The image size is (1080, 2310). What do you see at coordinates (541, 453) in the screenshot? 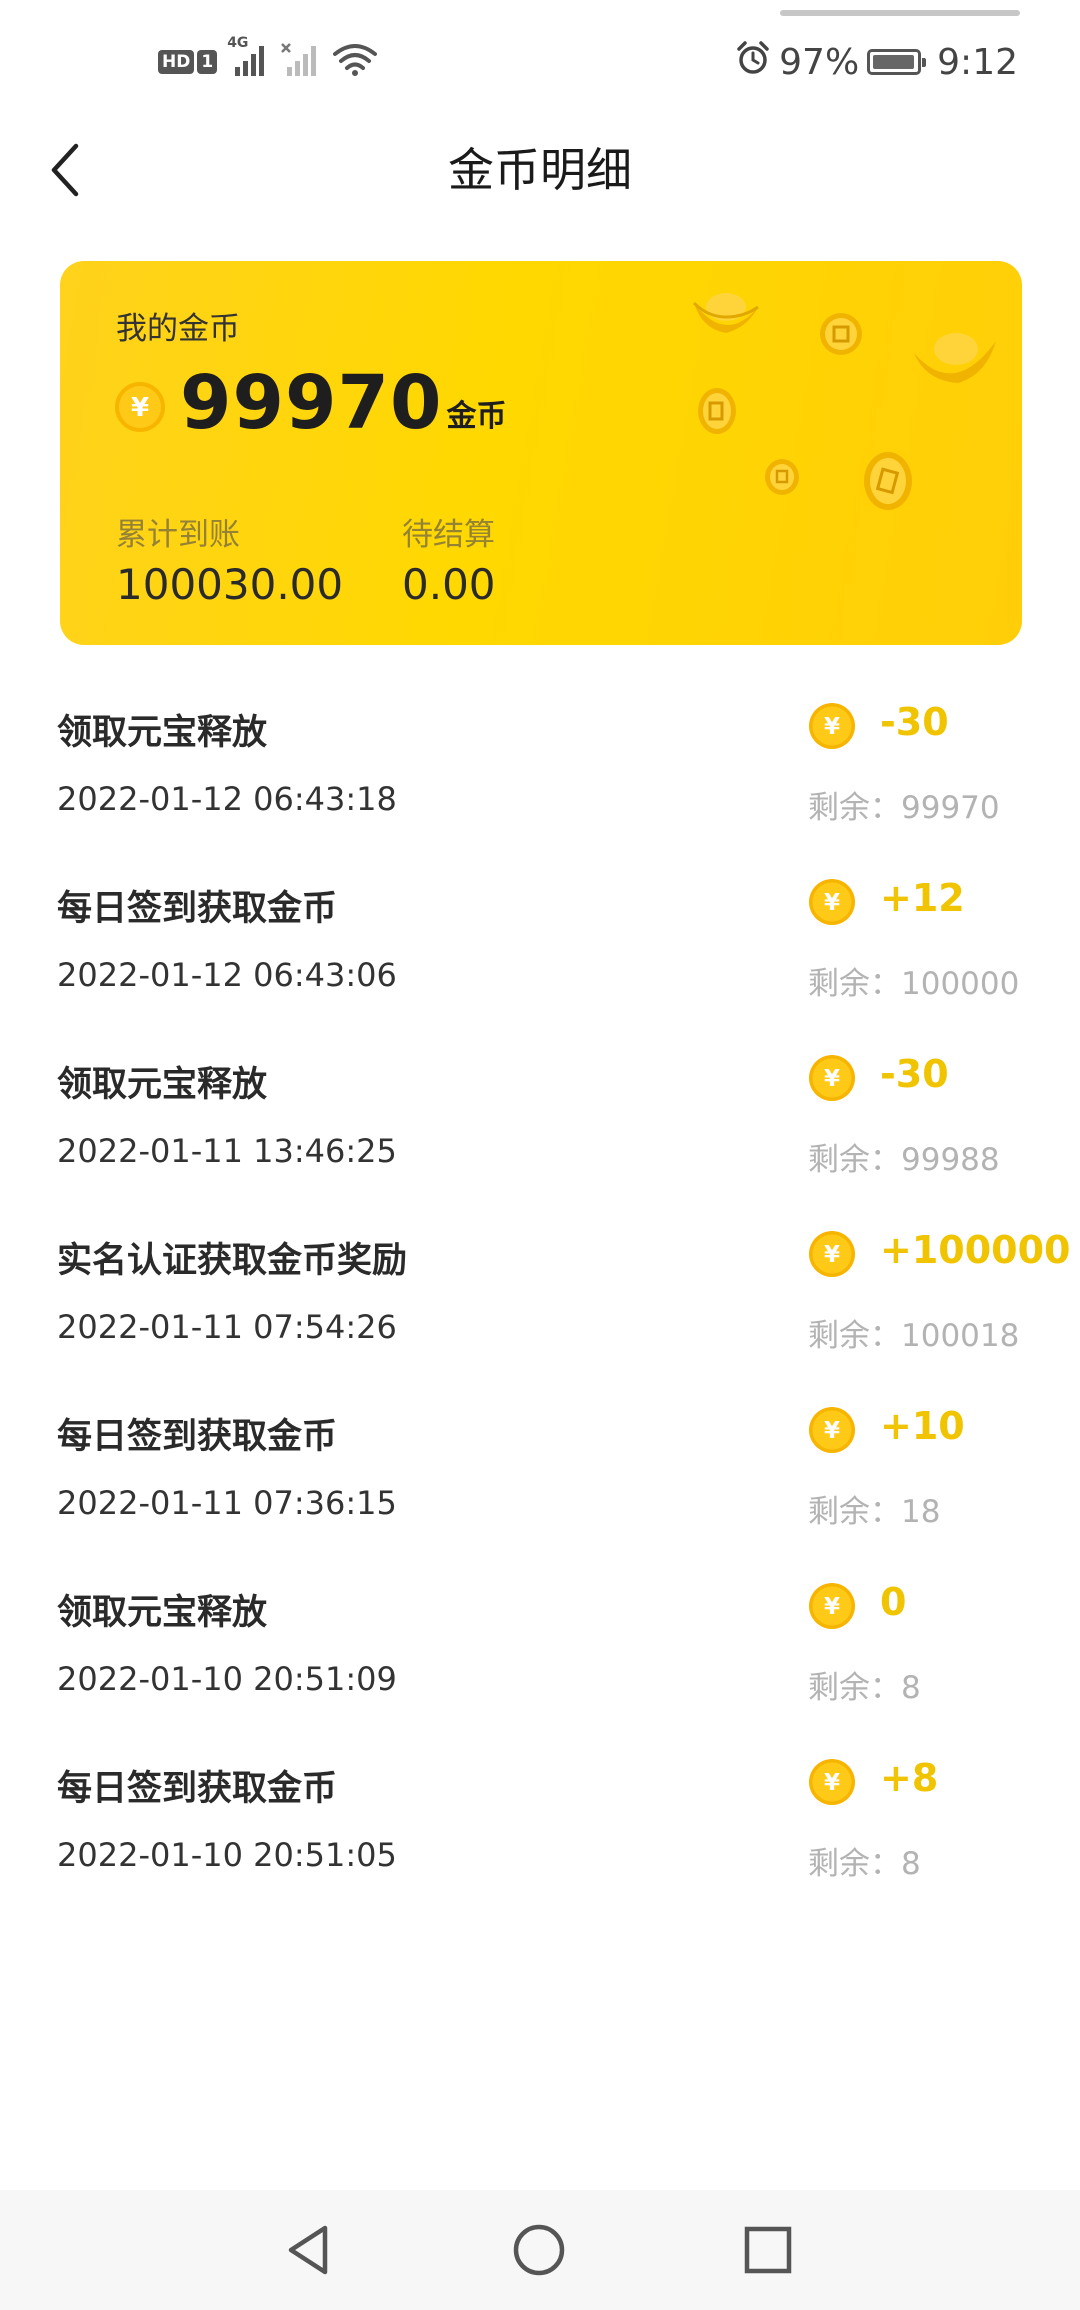
I see `coin-summary-card: 我的金币 ¥ 99970 金币 累计到账 100030.00 待结算 0.00` at bounding box center [541, 453].